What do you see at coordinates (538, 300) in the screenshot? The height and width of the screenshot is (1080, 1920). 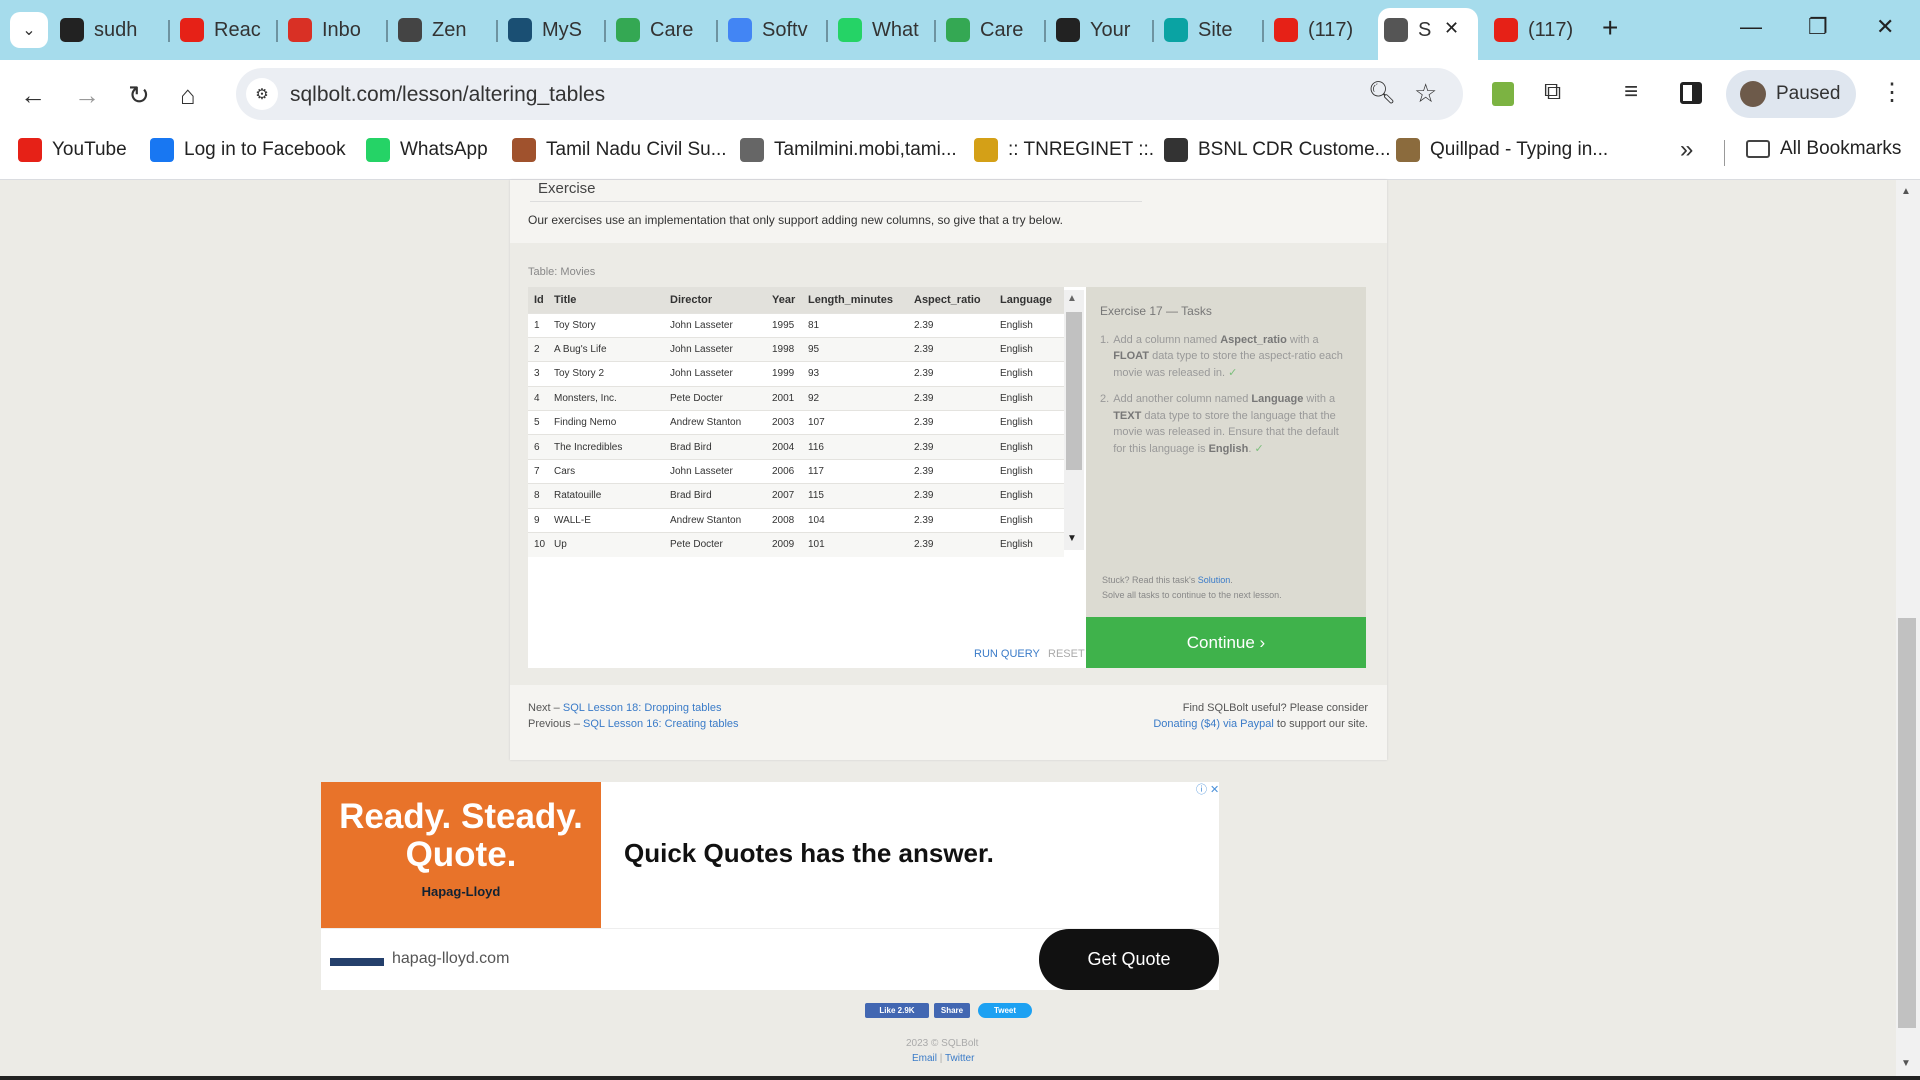 I see `column-header: Id` at bounding box center [538, 300].